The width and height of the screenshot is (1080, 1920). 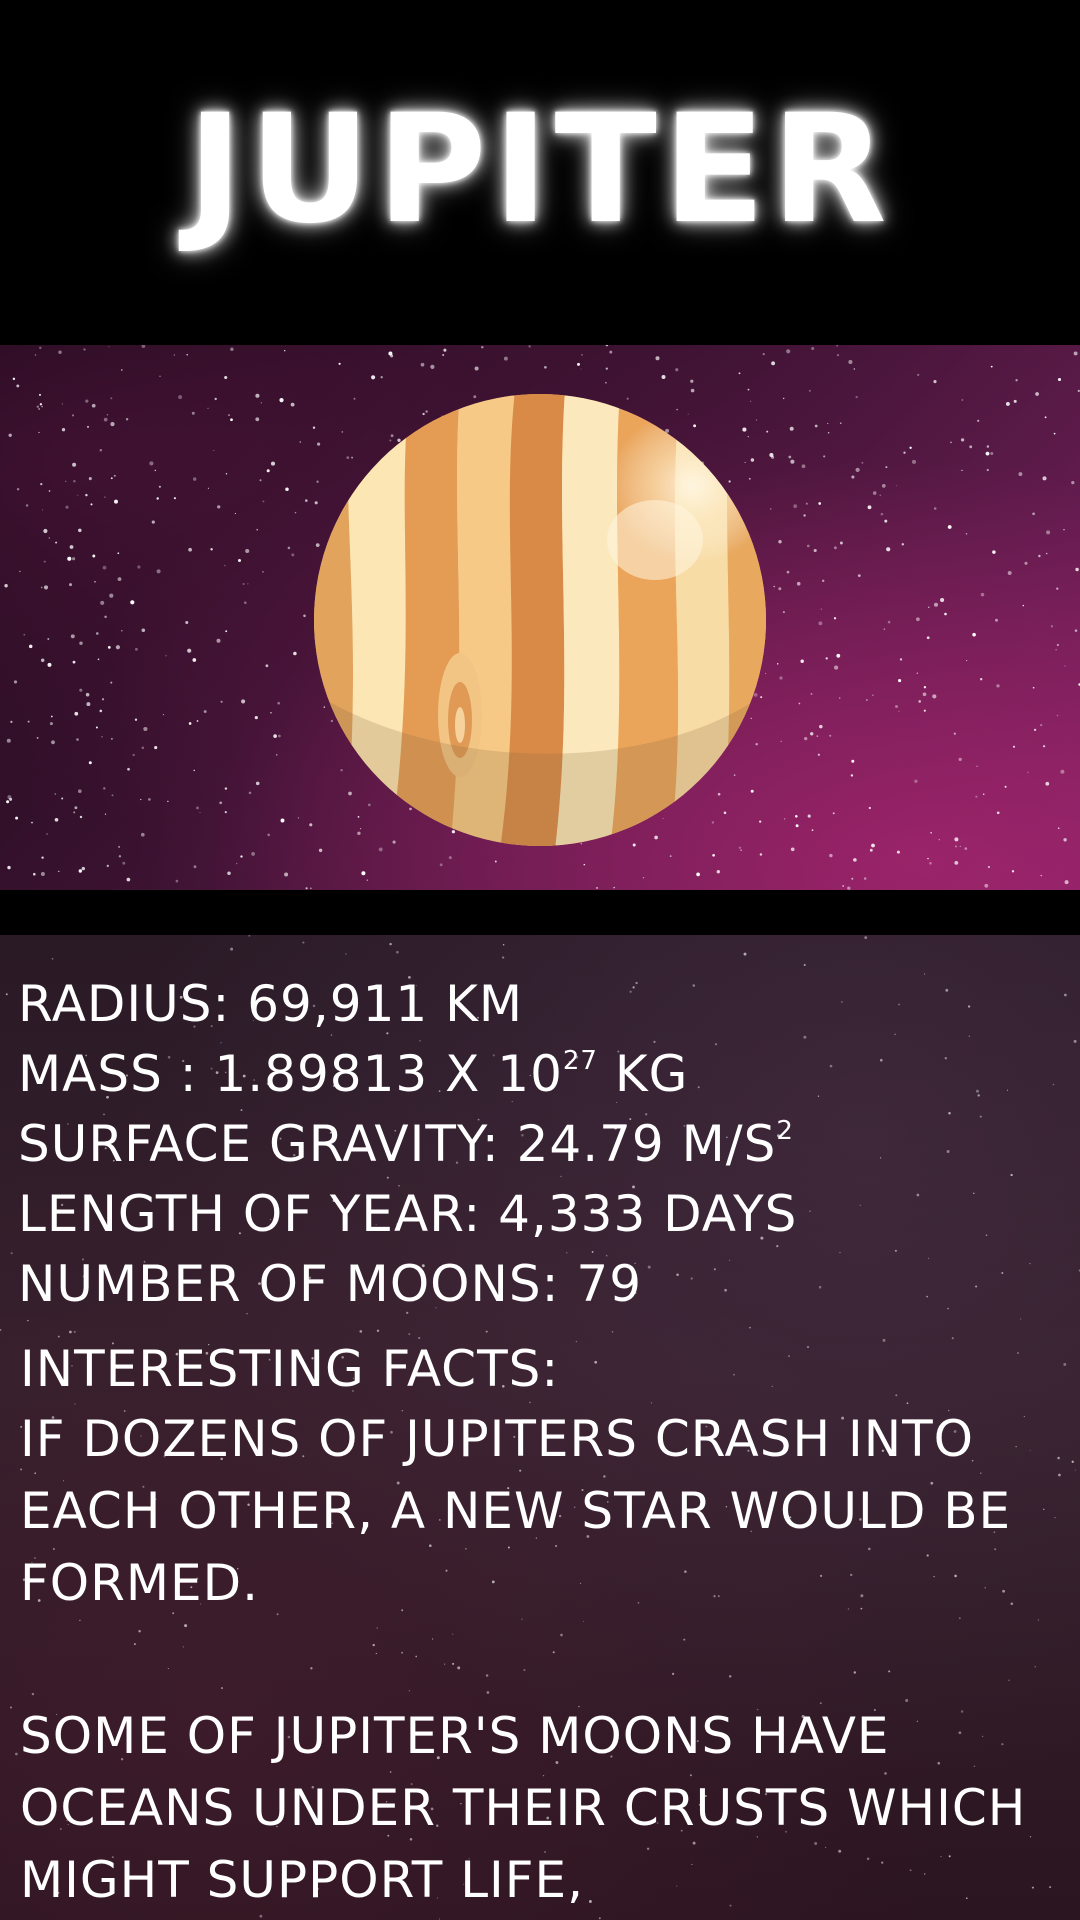 What do you see at coordinates (580, 1061) in the screenshot?
I see `mass-exponent: 27` at bounding box center [580, 1061].